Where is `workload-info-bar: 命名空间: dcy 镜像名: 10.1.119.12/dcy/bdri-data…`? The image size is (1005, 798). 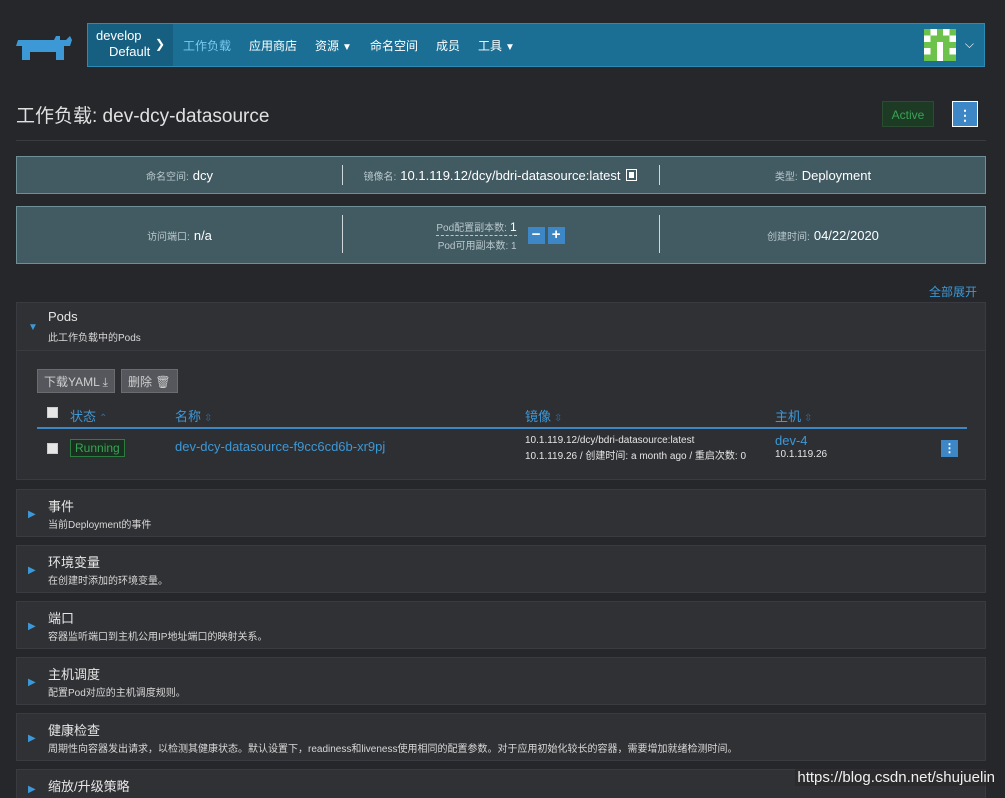
workload-info-bar: 命名空间: dcy 镜像名: 10.1.119.12/dcy/bdri-data… is located at coordinates (501, 175).